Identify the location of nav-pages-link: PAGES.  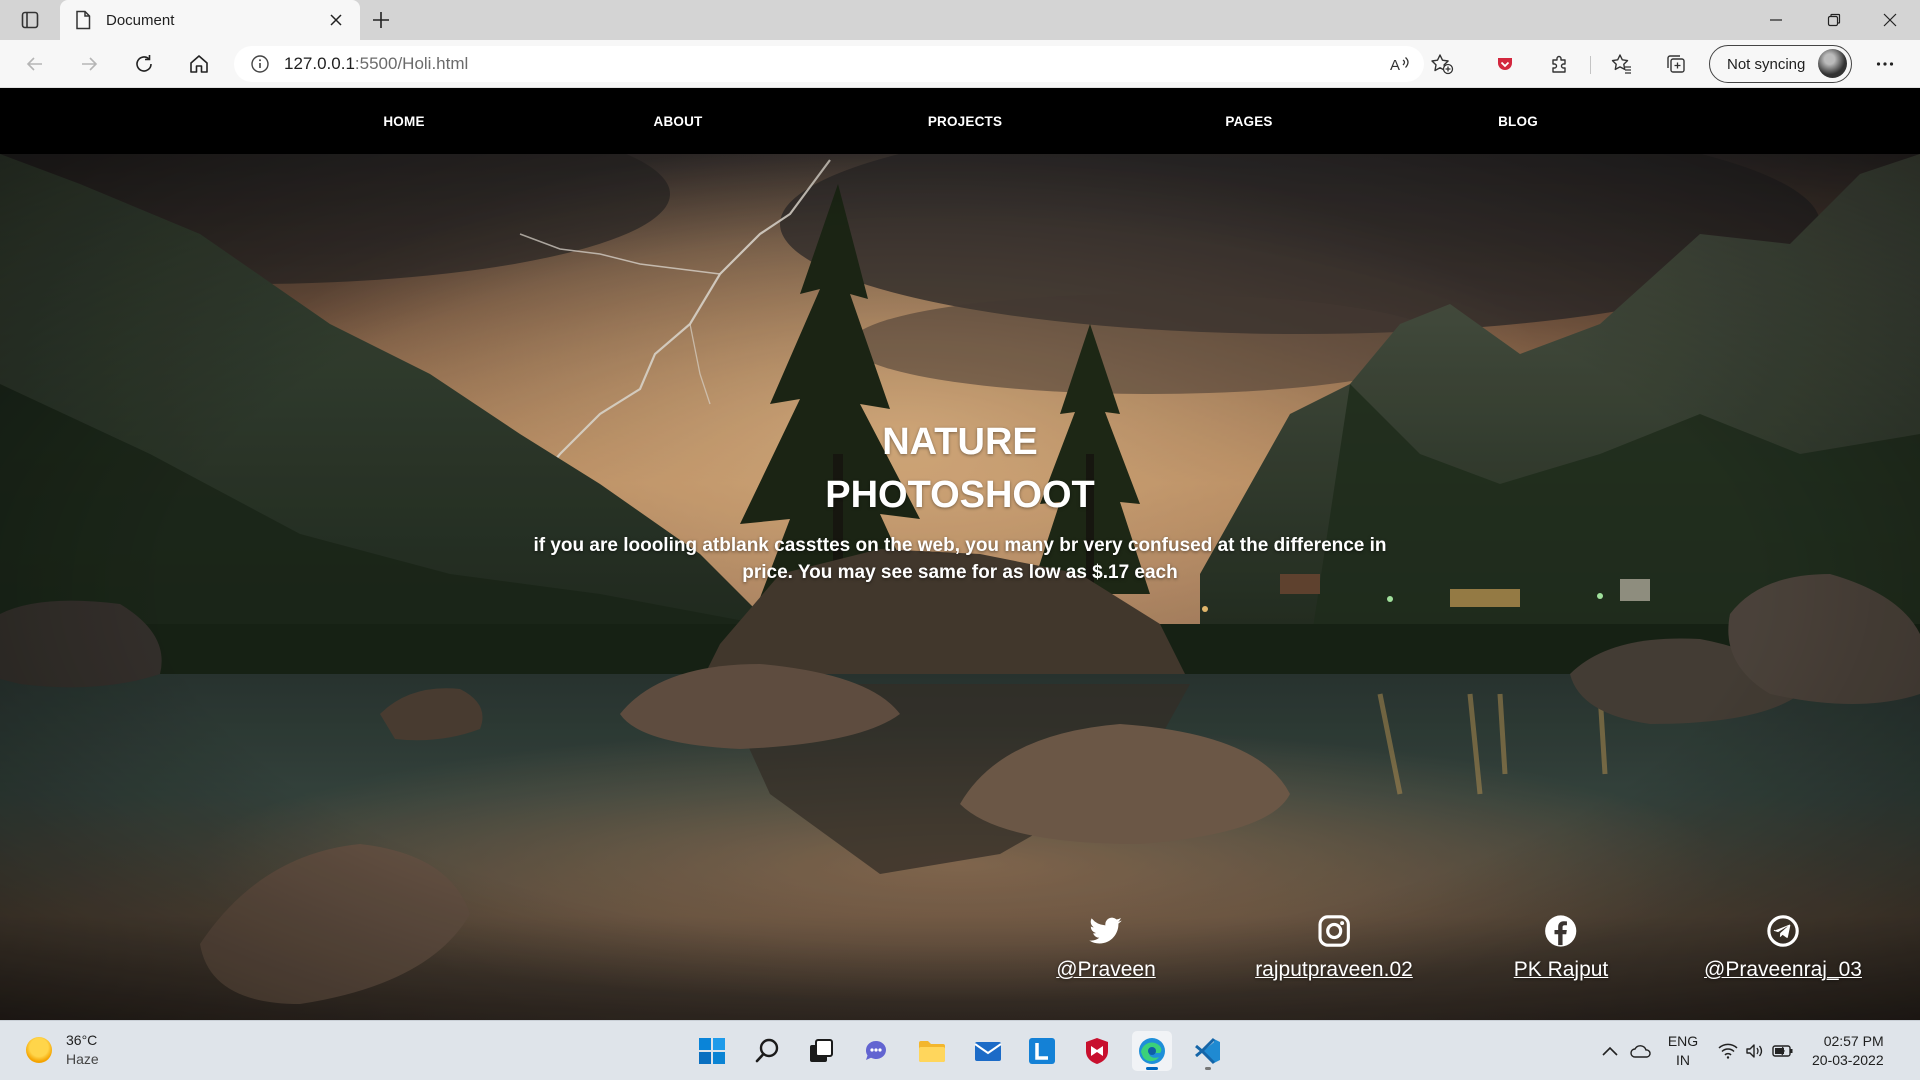
(1248, 121).